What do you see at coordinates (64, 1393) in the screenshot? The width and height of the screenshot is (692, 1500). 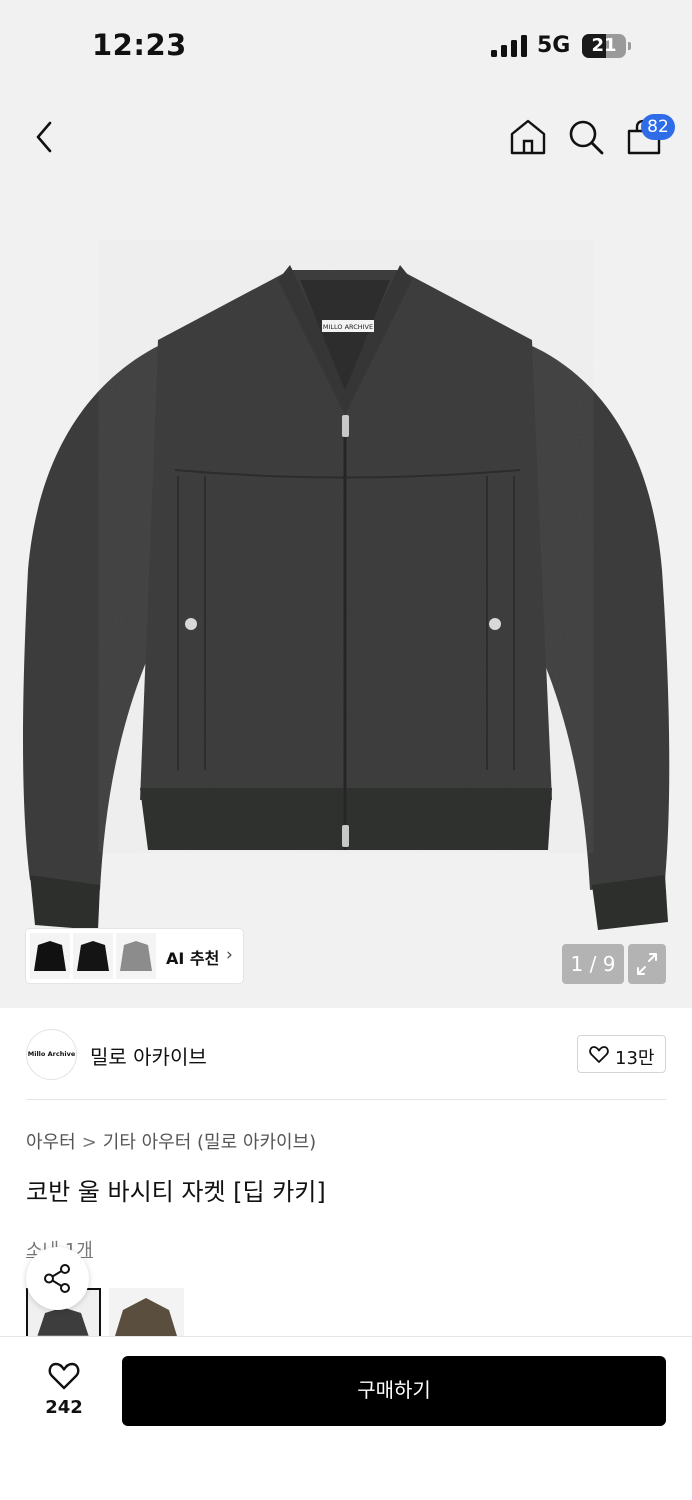 I see `wishlist-button: 242` at bounding box center [64, 1393].